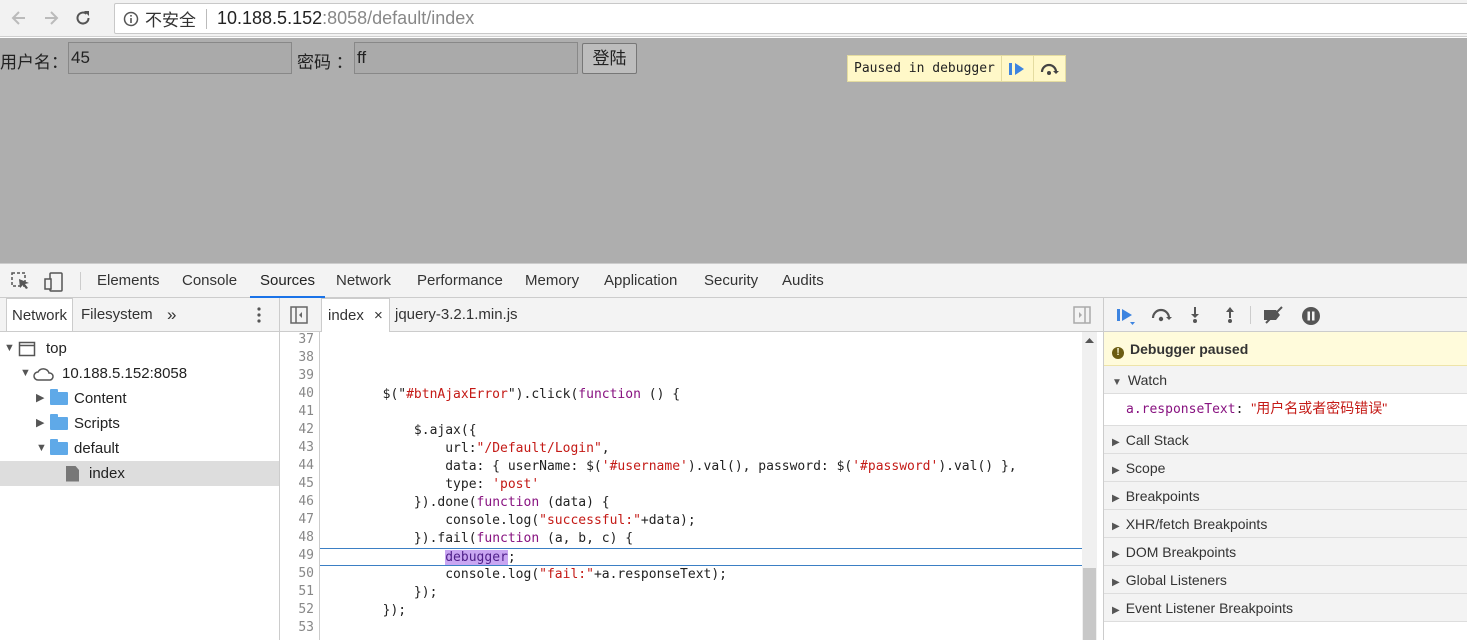 The image size is (1467, 640). I want to click on line-number: 45, so click(306, 483).